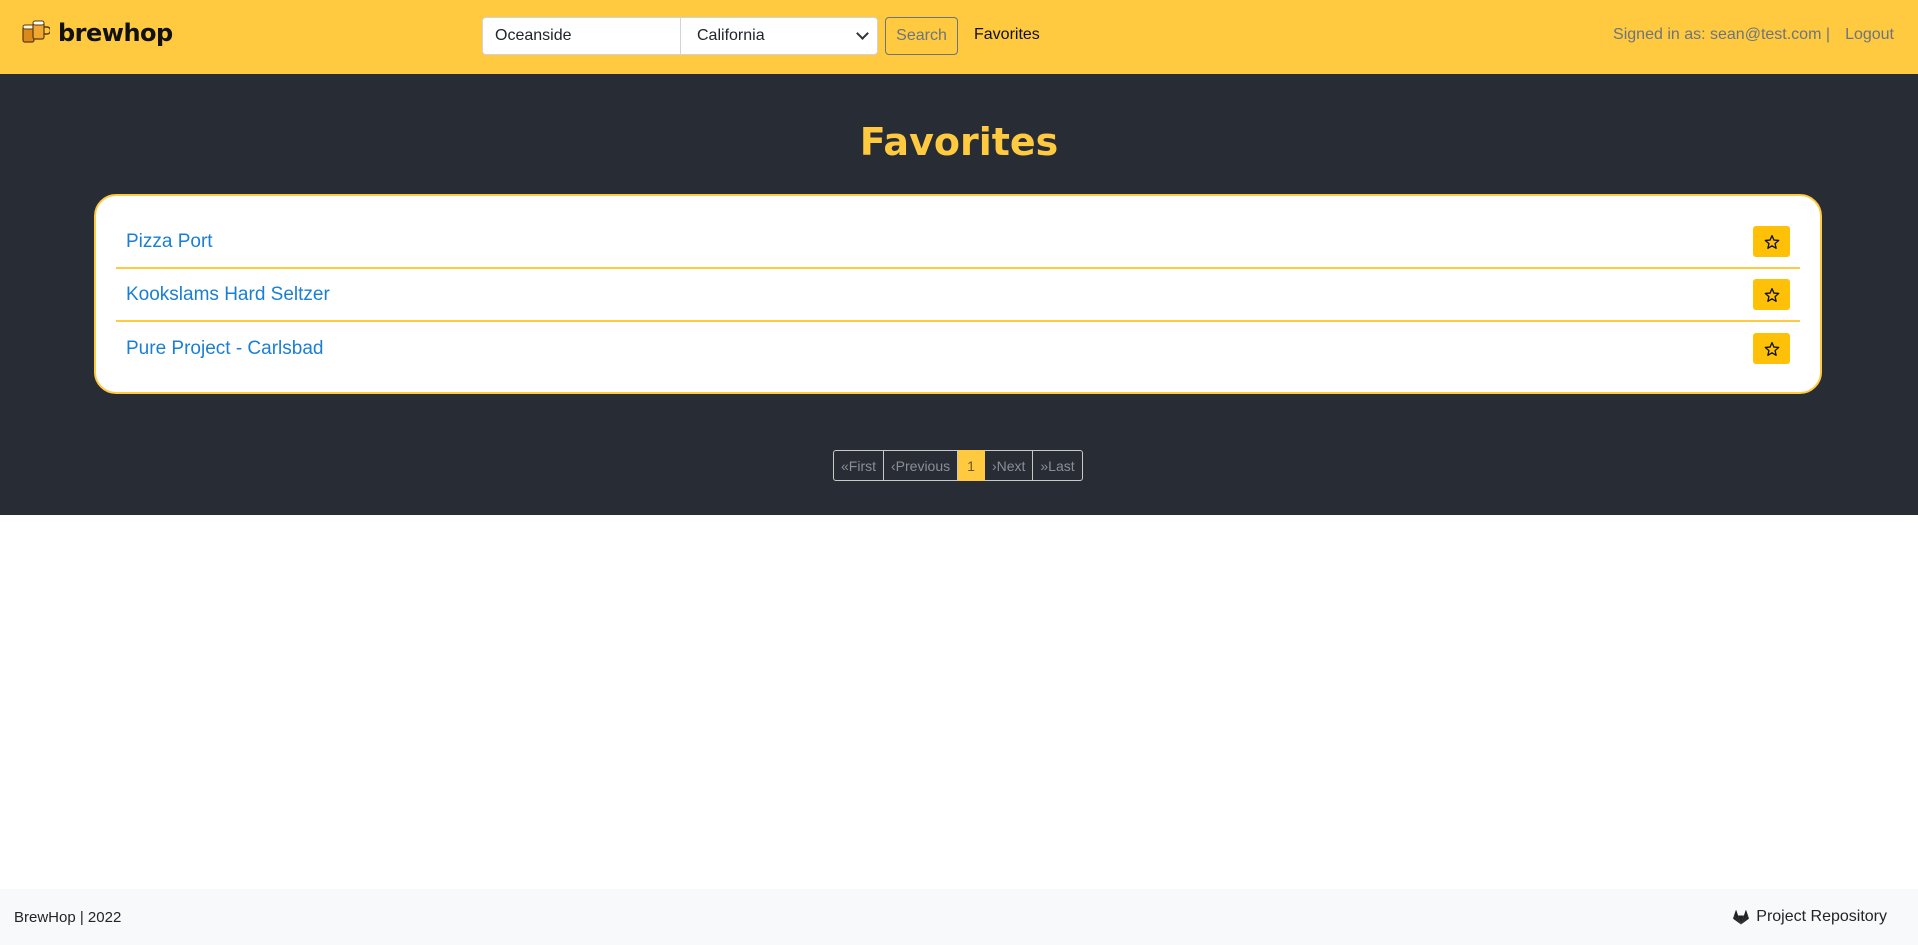 The image size is (1918, 945). Describe the element at coordinates (958, 242) in the screenshot. I see `list-item: Pizza Port` at that location.